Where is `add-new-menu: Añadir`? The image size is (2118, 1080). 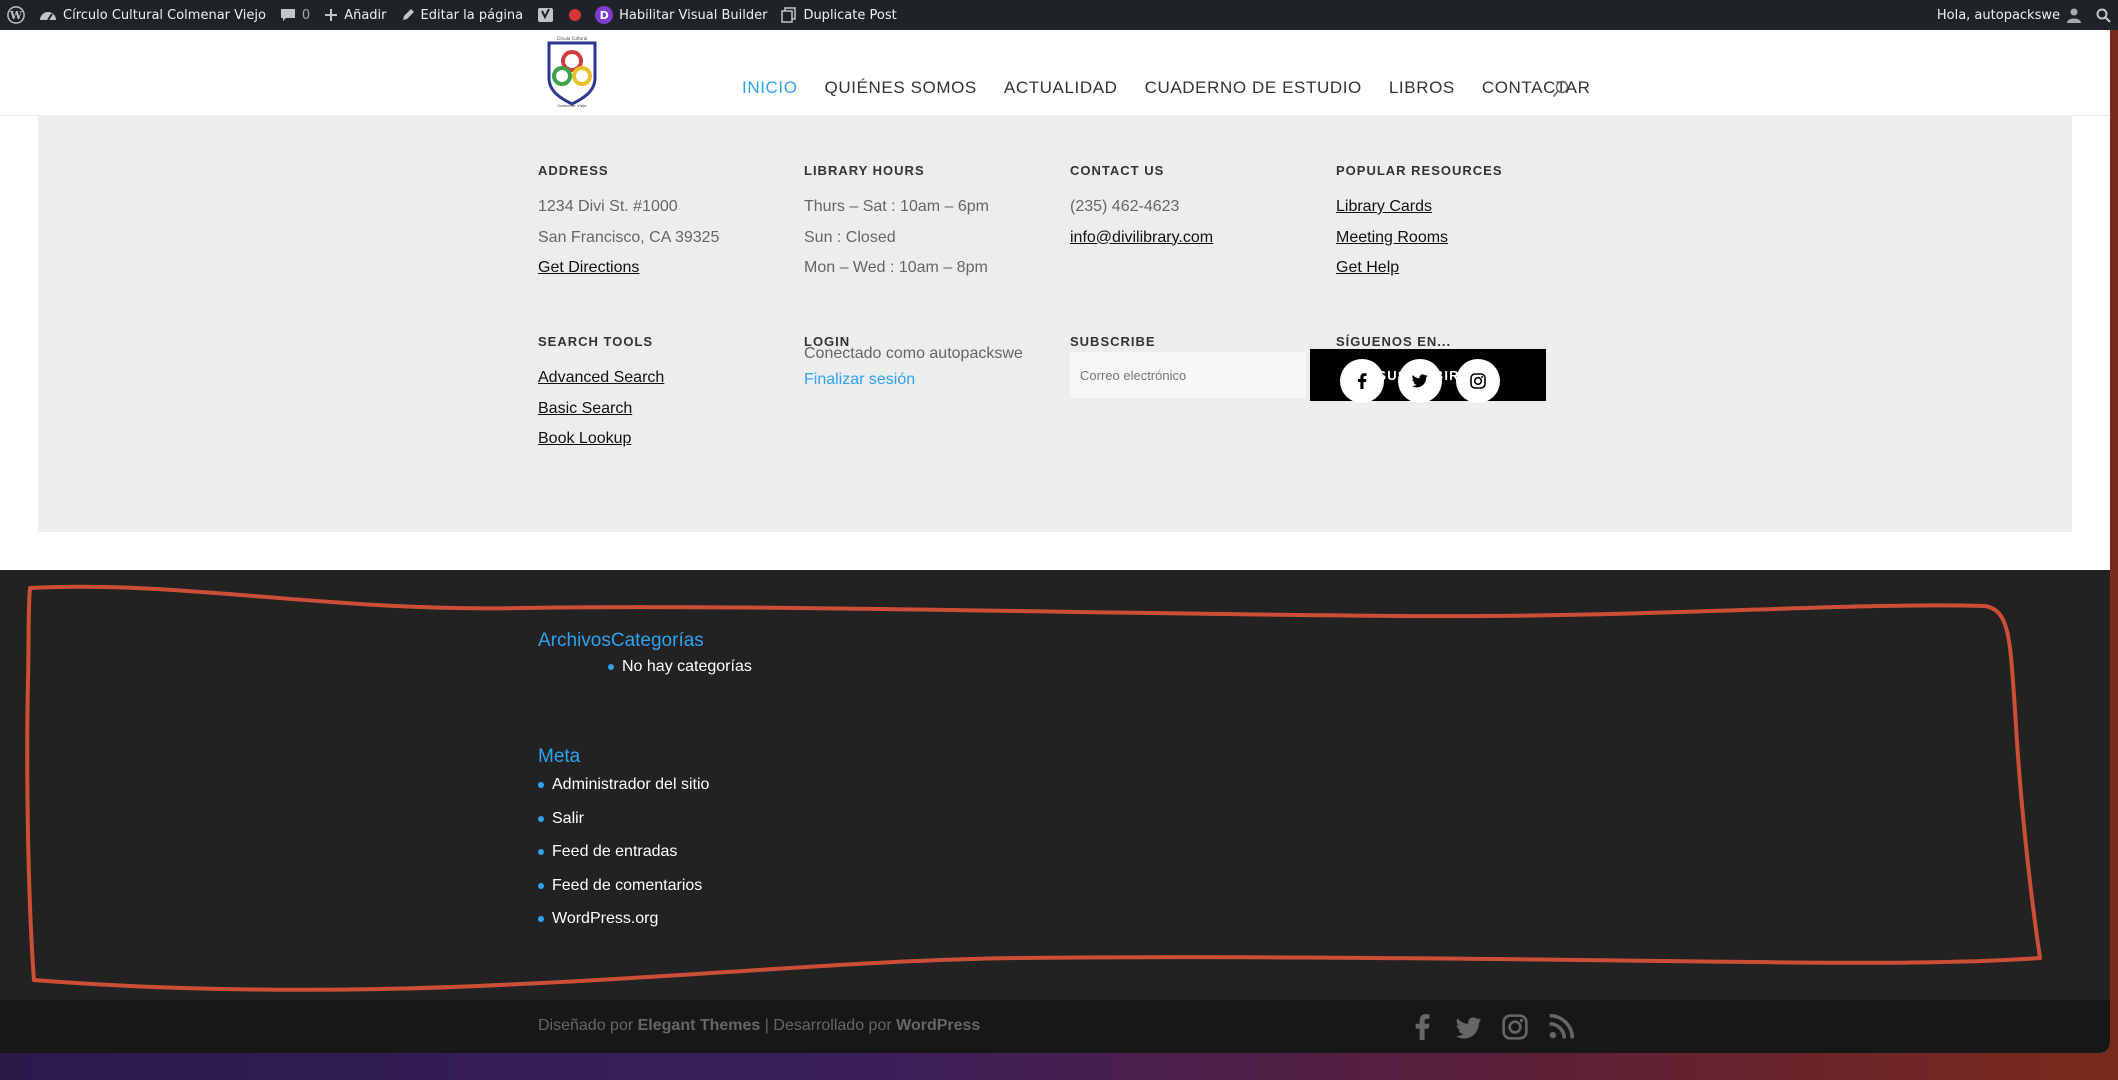 add-new-menu: Añadir is located at coordinates (355, 15).